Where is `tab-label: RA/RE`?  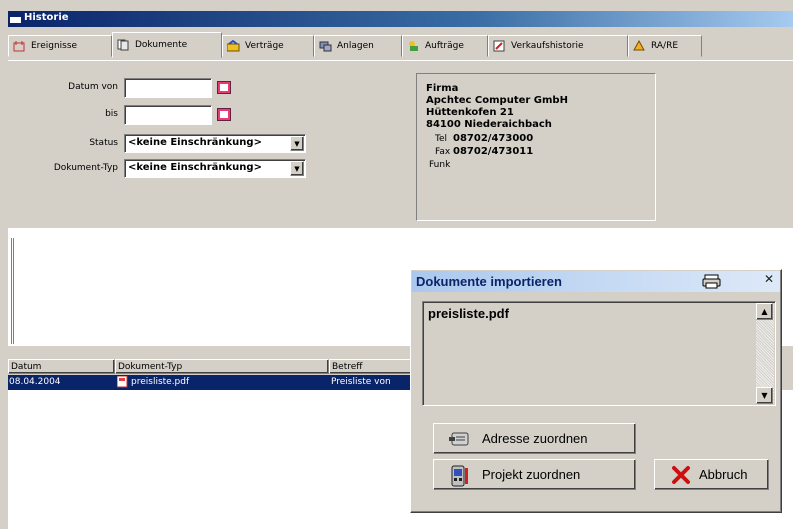 tab-label: RA/RE is located at coordinates (665, 46).